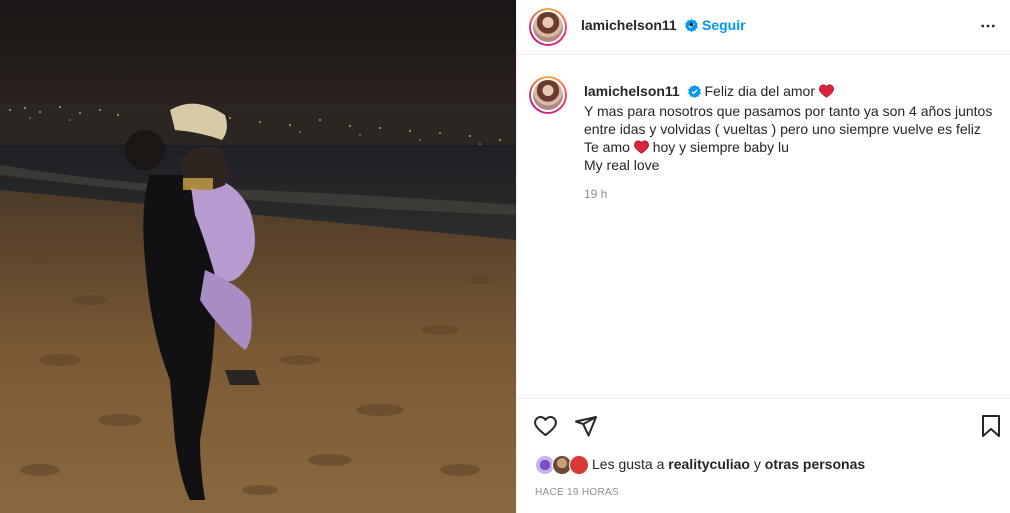 The height and width of the screenshot is (513, 1010). Describe the element at coordinates (629, 25) in the screenshot. I see `header-username: lamichelson11` at that location.